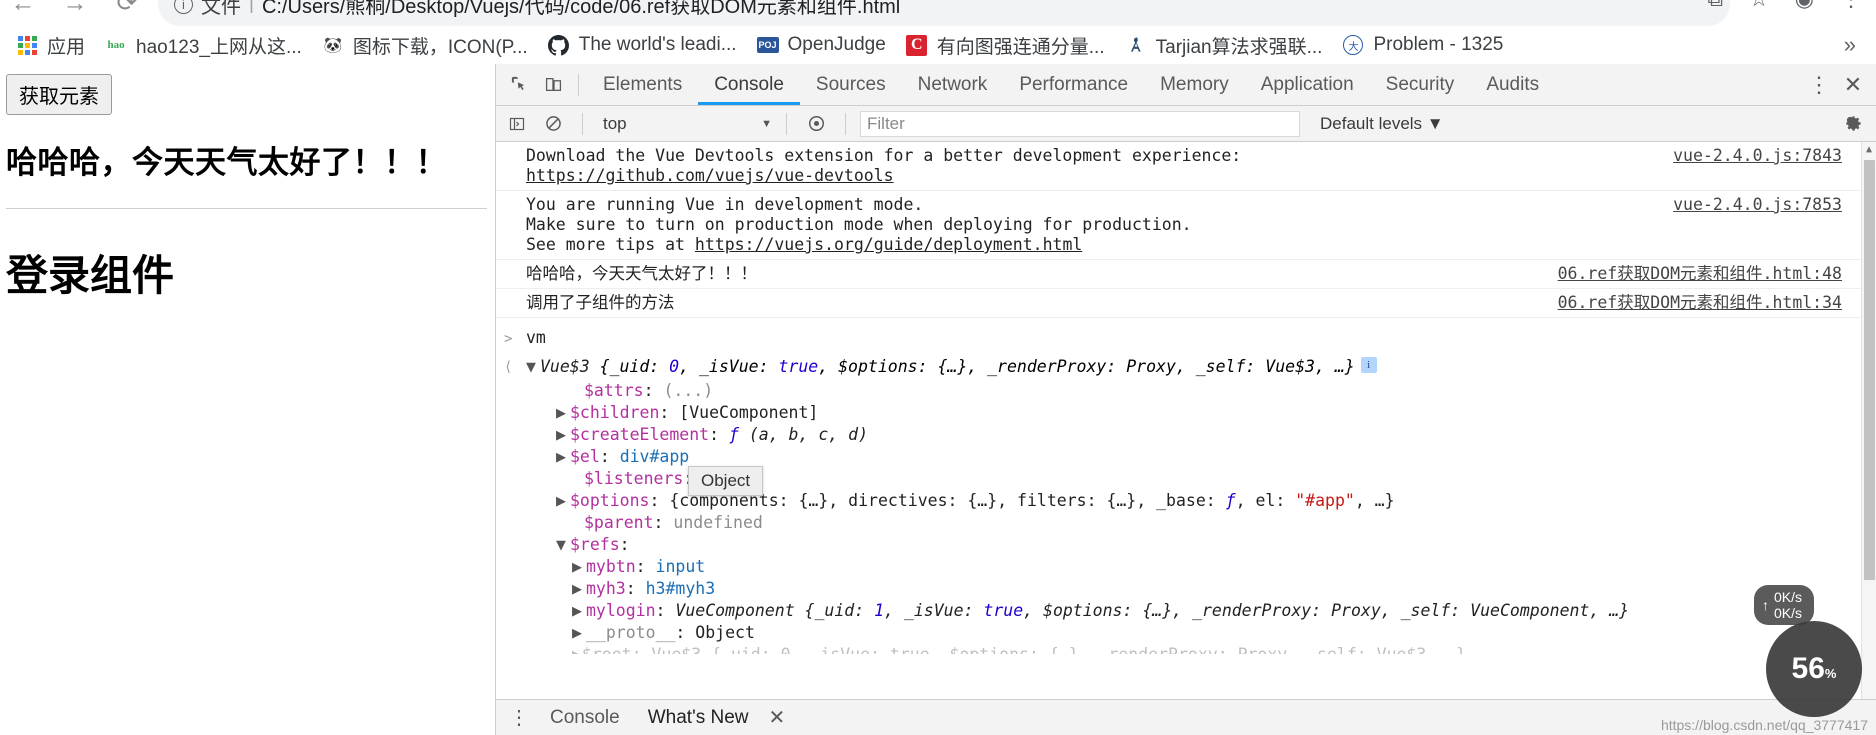 This screenshot has width=1876, height=735. Describe the element at coordinates (226, 162) in the screenshot. I see `weather-heading: 哈哈哈，今天天气太好了！！！` at that location.